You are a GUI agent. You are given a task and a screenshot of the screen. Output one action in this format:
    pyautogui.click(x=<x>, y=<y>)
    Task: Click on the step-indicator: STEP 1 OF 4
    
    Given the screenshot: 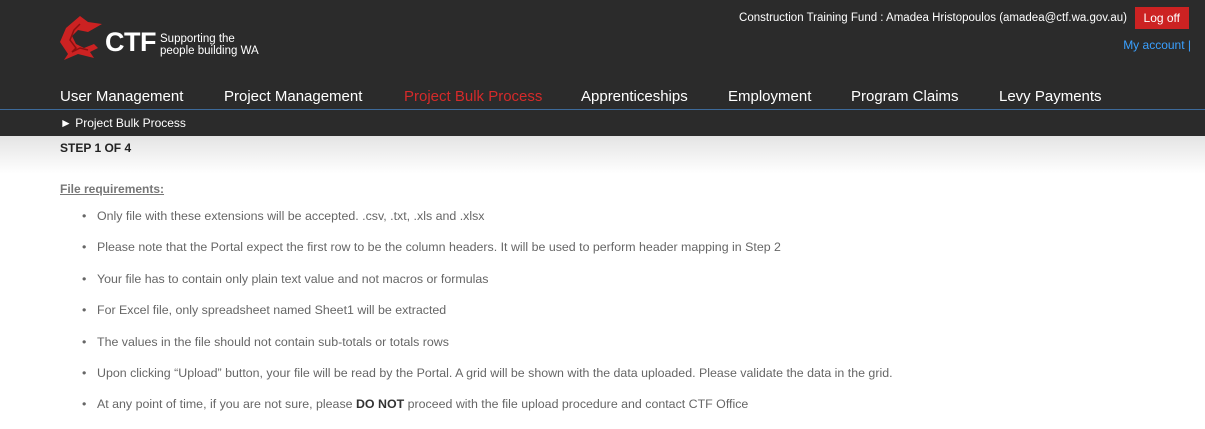 What is the action you would take?
    pyautogui.click(x=96, y=148)
    